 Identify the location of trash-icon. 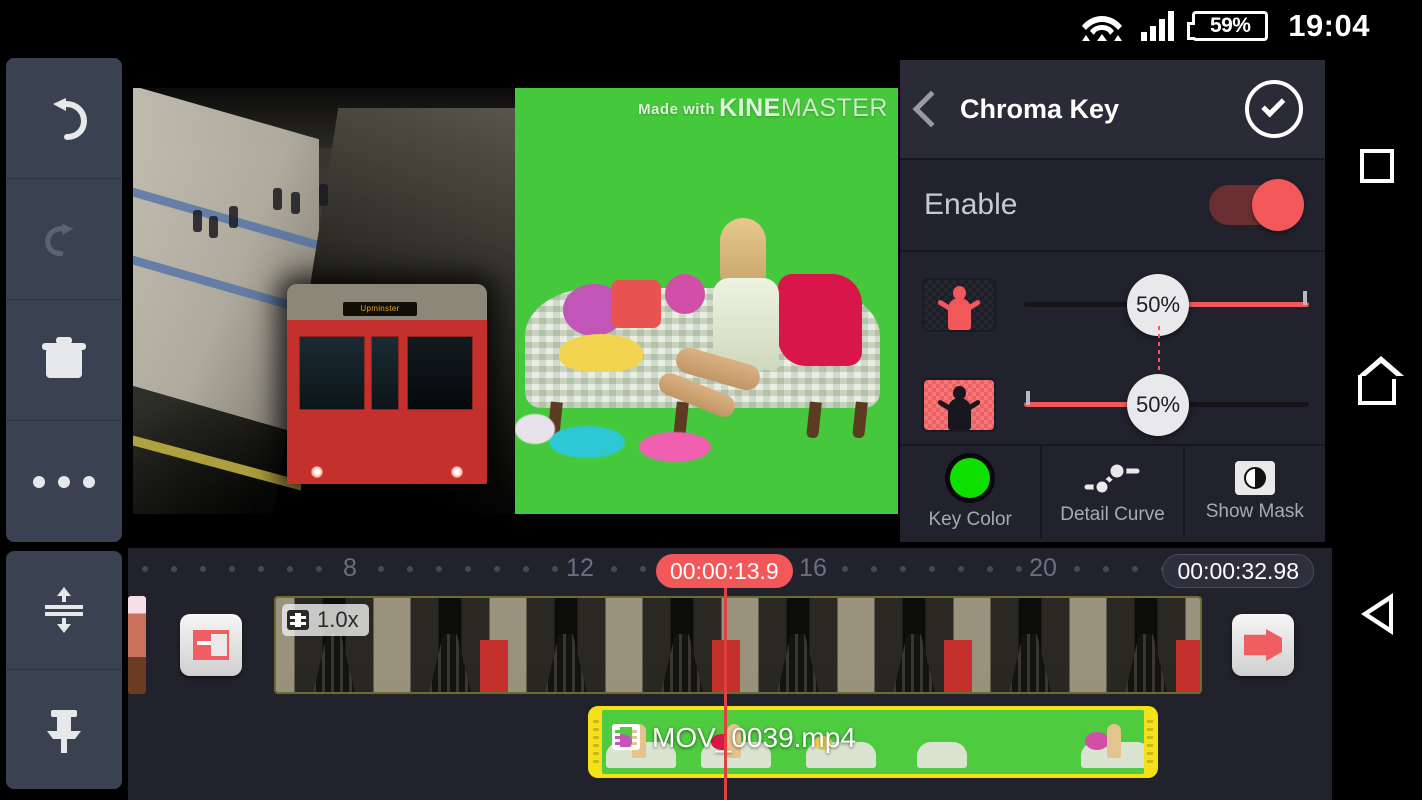
(64, 357).